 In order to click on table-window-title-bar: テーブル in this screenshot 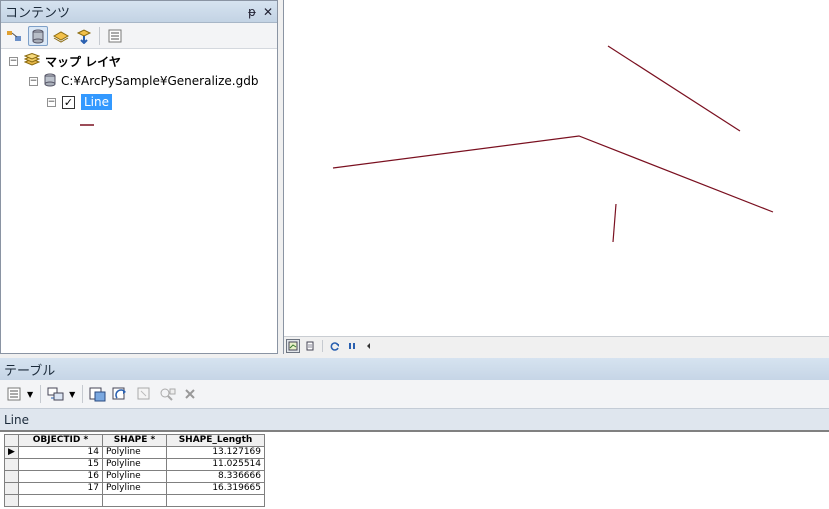, I will do `click(414, 369)`.